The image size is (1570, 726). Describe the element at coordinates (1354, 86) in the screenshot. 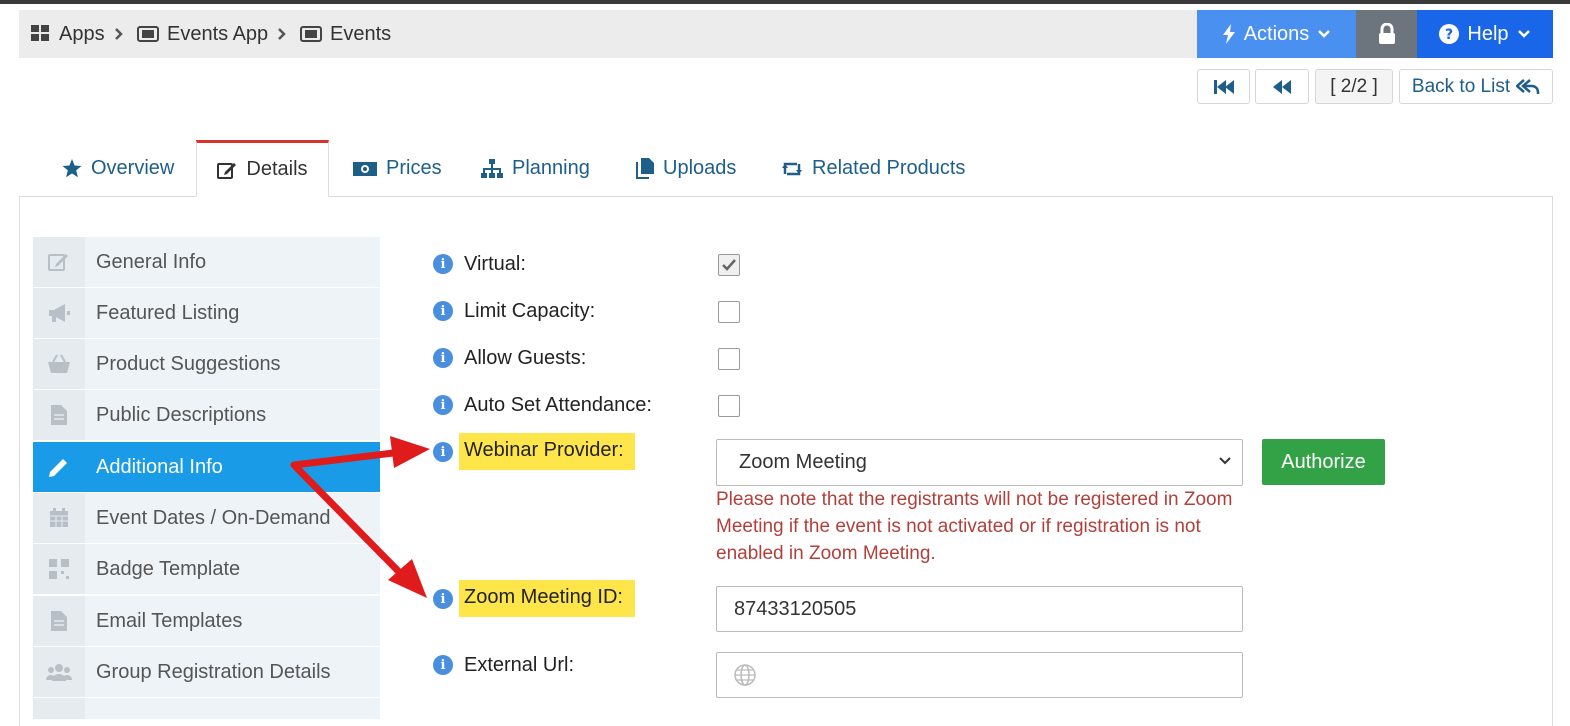

I see `record-counter: [ 2/2 ]` at that location.